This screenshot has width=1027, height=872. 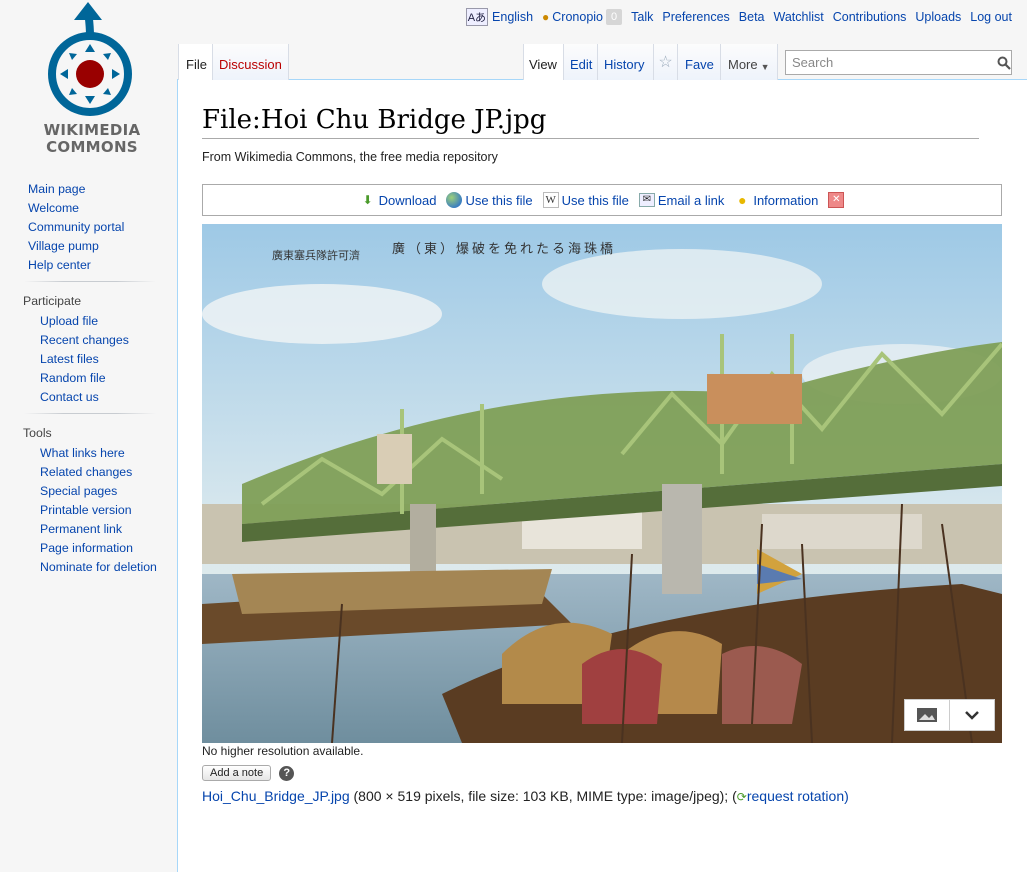 What do you see at coordinates (92, 147) in the screenshot?
I see `logo-line-2: COMMONS` at bounding box center [92, 147].